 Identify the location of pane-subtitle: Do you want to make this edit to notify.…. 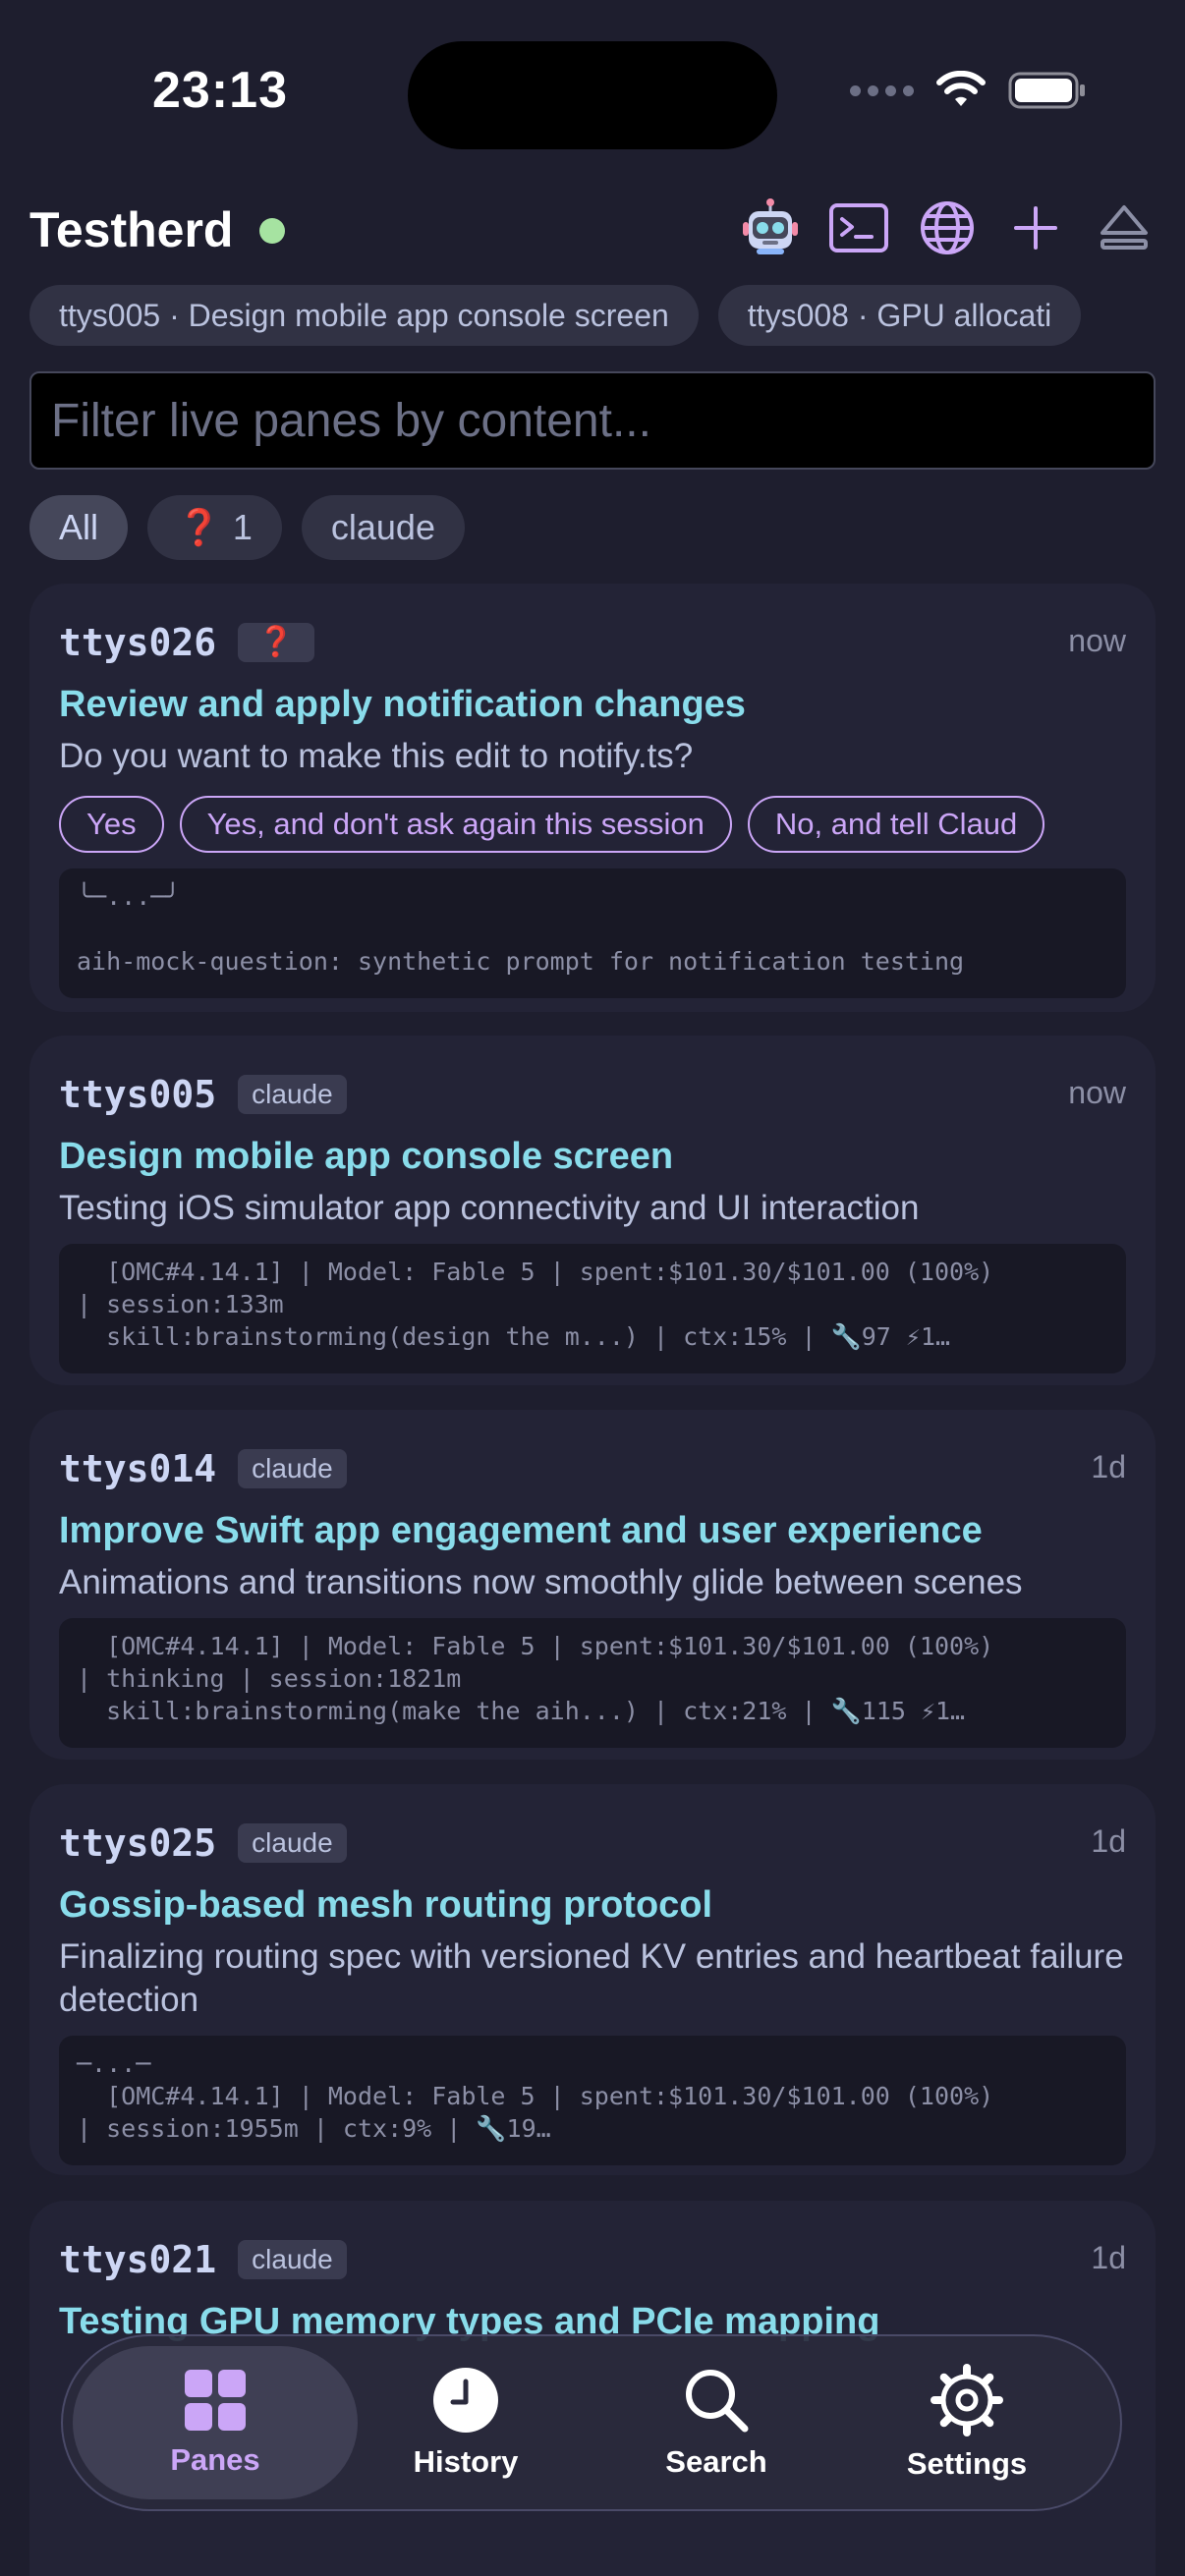
(377, 756).